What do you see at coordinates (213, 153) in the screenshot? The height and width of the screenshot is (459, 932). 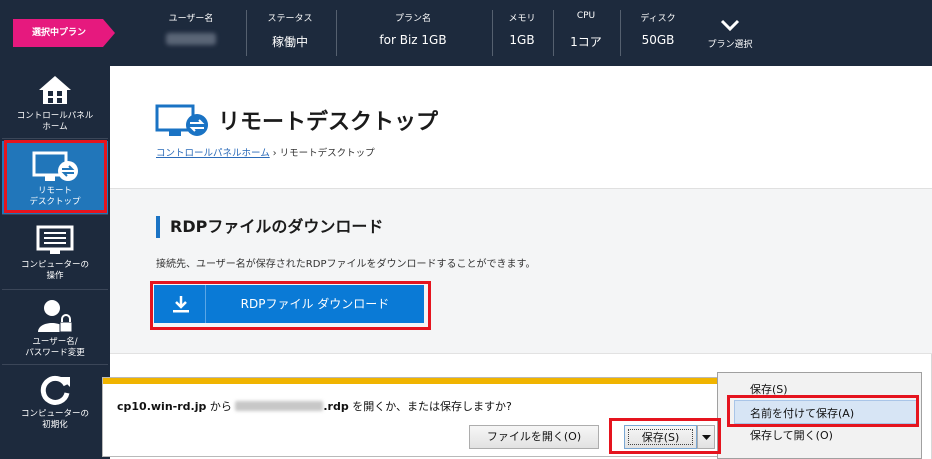 I see `breadcrumb-home-link: コントロールパネルホーム` at bounding box center [213, 153].